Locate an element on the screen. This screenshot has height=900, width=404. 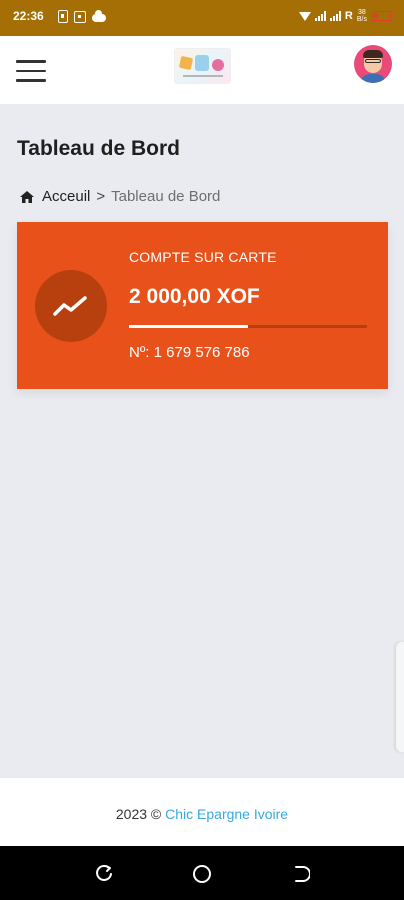
calendar-icon is located at coordinates (80, 16).